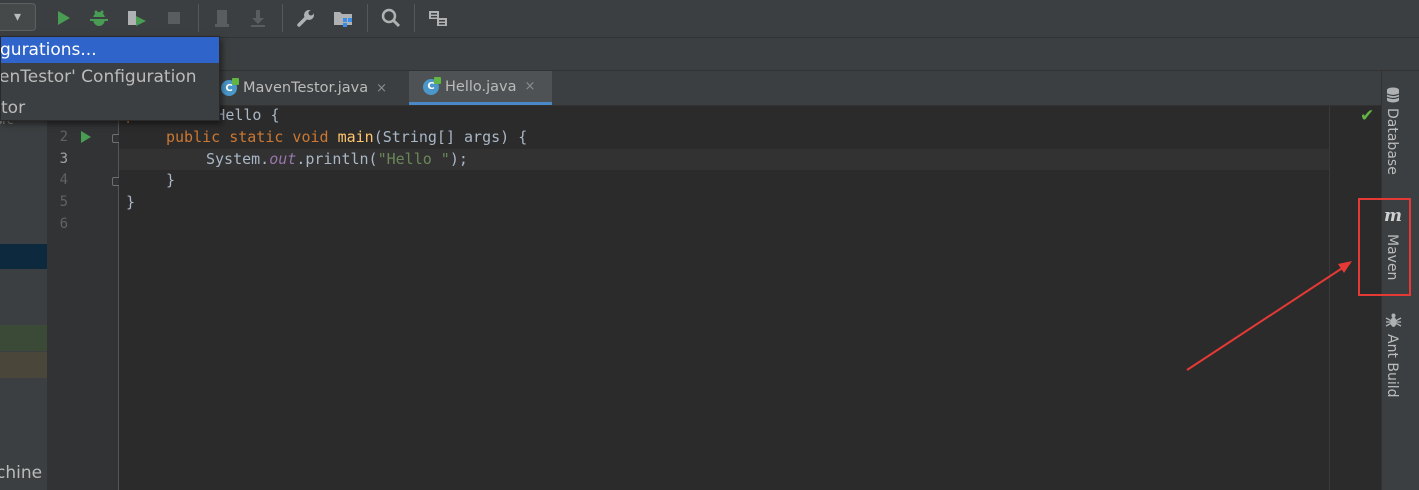 The height and width of the screenshot is (490, 1419). I want to click on search-icon, so click(391, 18).